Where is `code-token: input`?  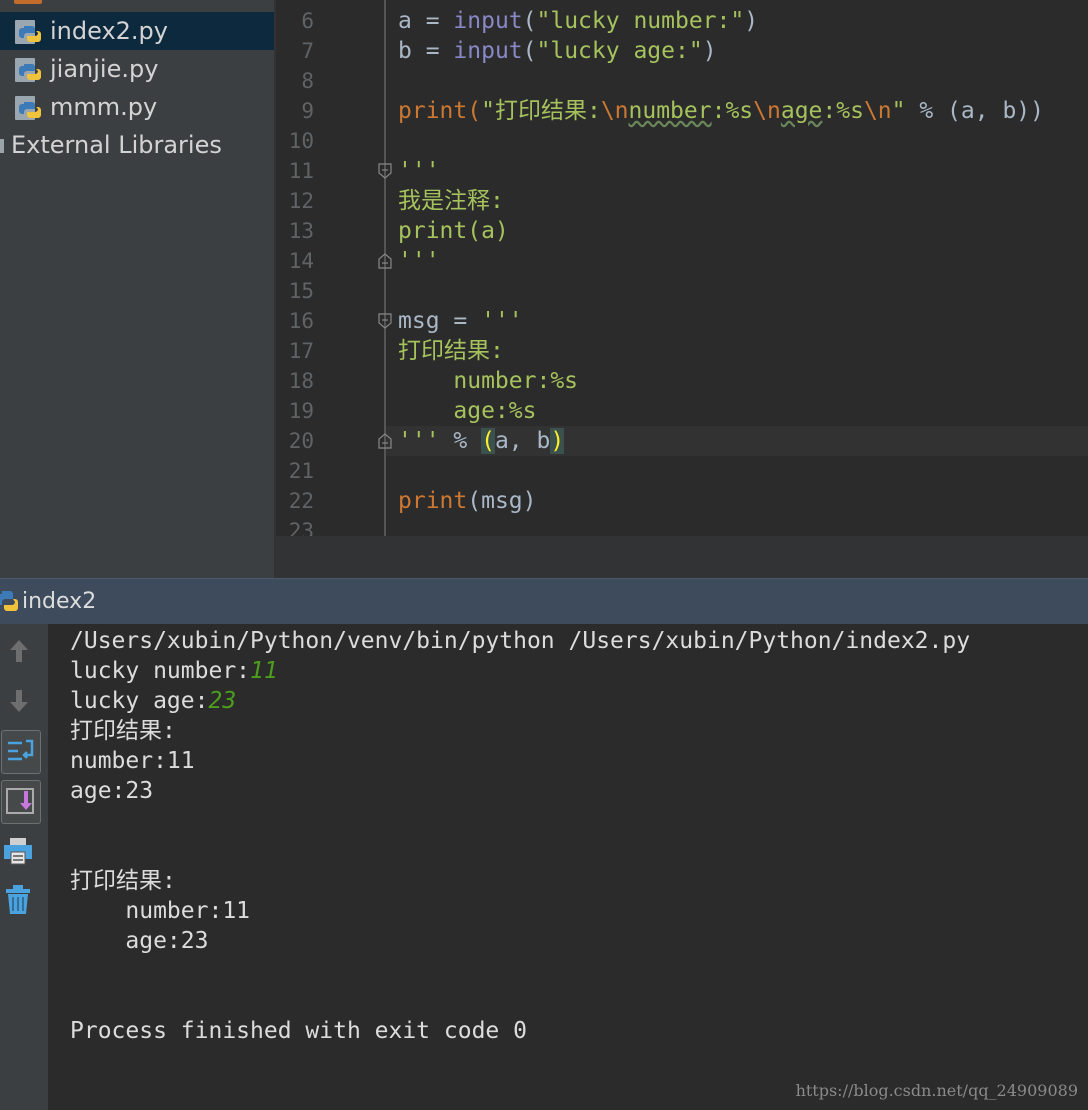
code-token: input is located at coordinates (488, 51).